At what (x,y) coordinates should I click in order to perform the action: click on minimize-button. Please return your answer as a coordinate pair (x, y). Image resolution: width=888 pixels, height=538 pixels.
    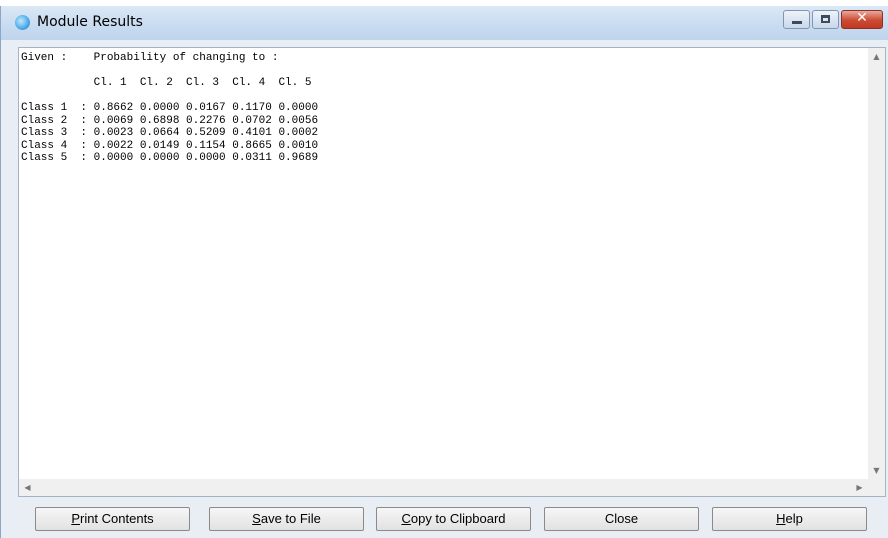
    Looking at the image, I should click on (796, 19).